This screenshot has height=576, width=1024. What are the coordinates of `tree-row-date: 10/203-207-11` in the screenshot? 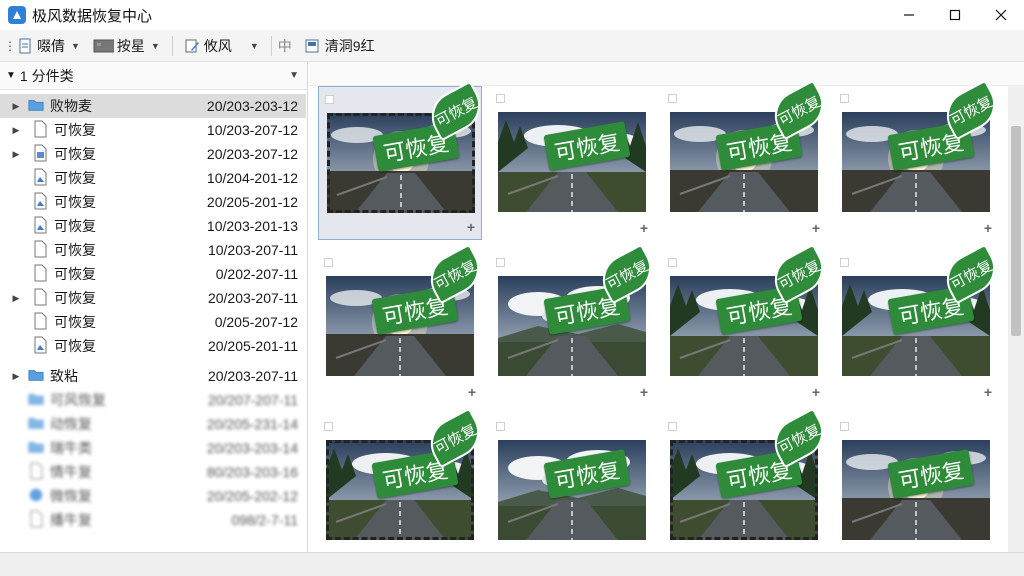 It's located at (252, 250).